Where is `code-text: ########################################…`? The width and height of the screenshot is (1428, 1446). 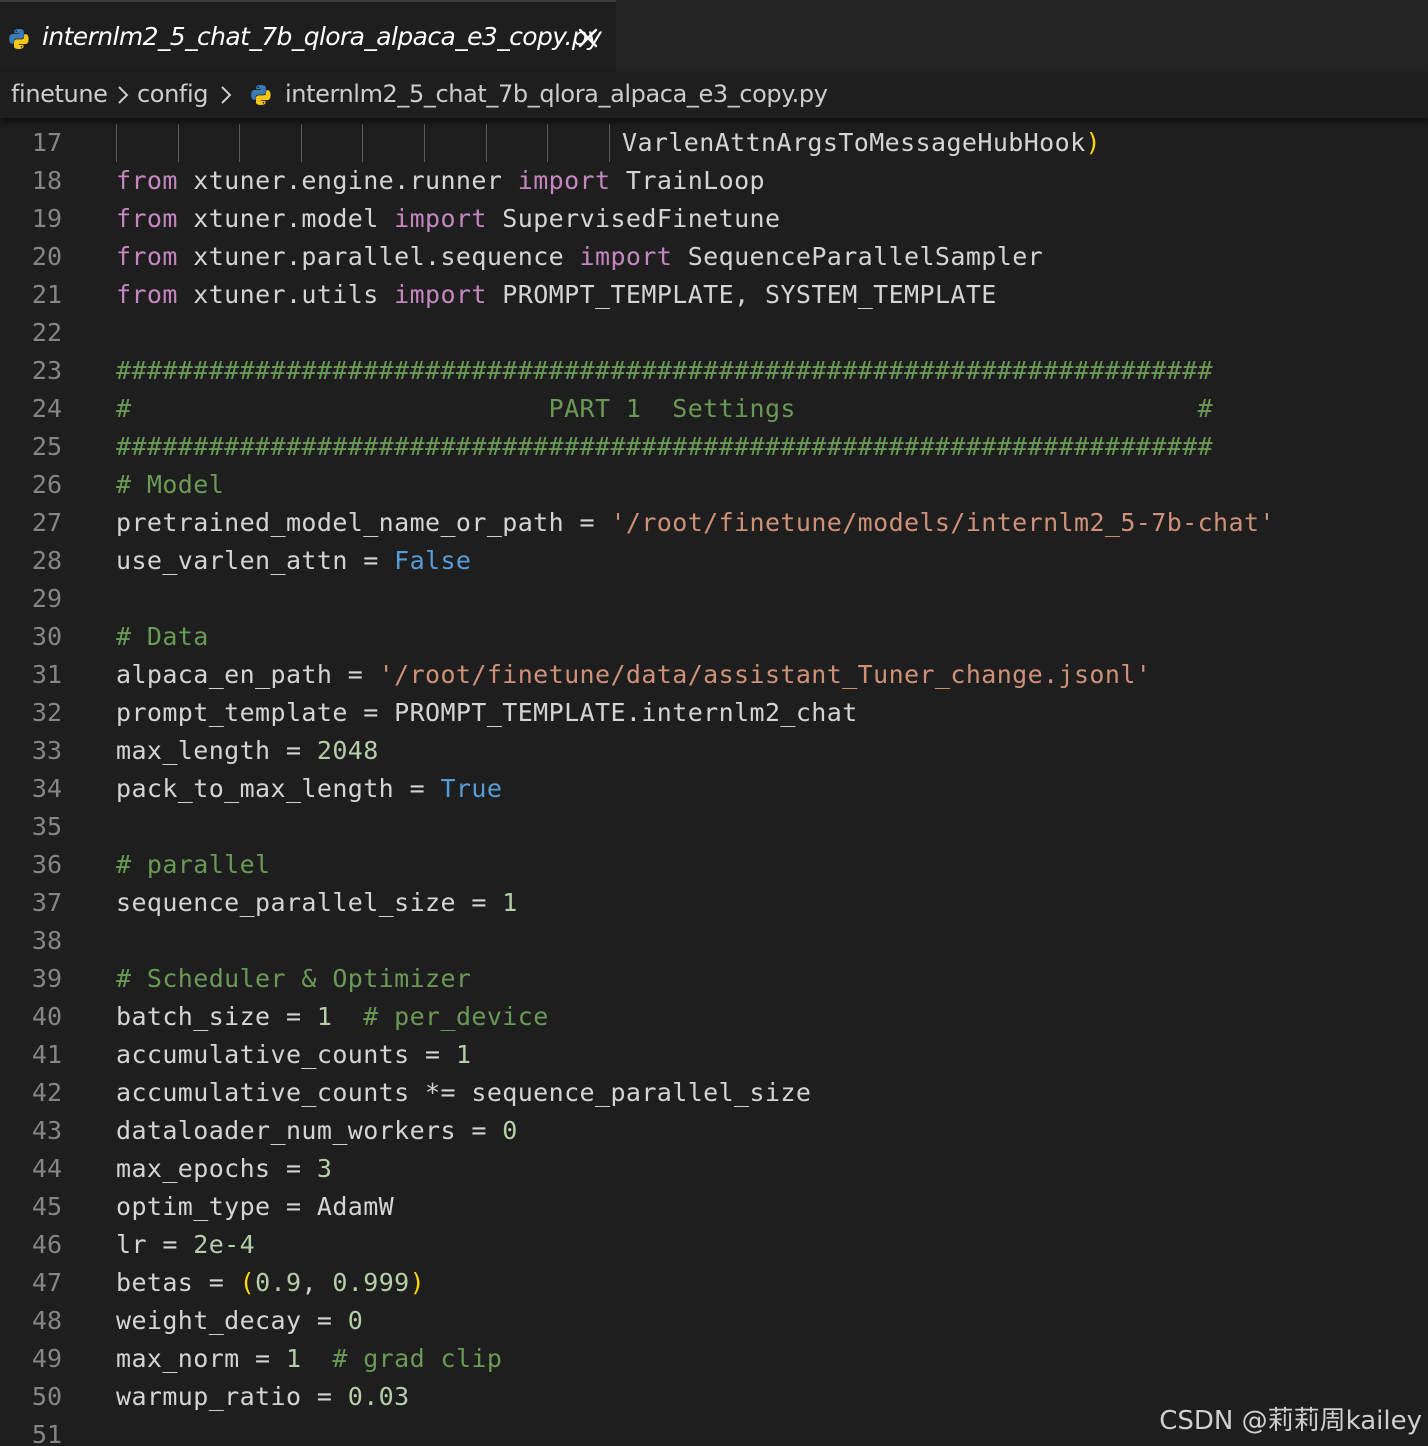 code-text: ########################################… is located at coordinates (664, 447).